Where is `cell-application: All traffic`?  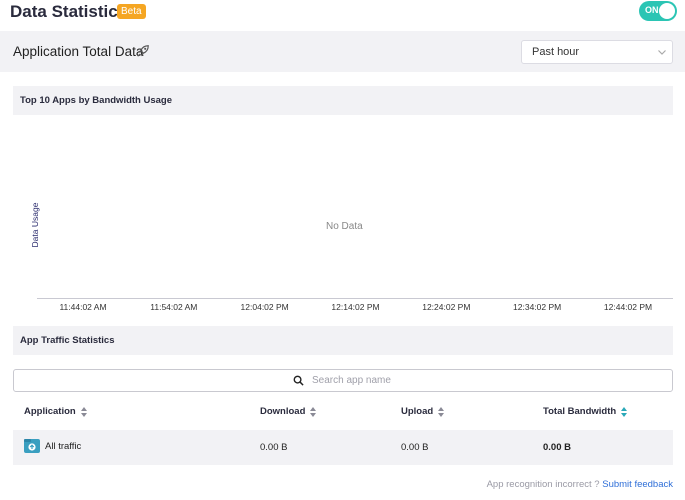
cell-application: All traffic is located at coordinates (63, 446).